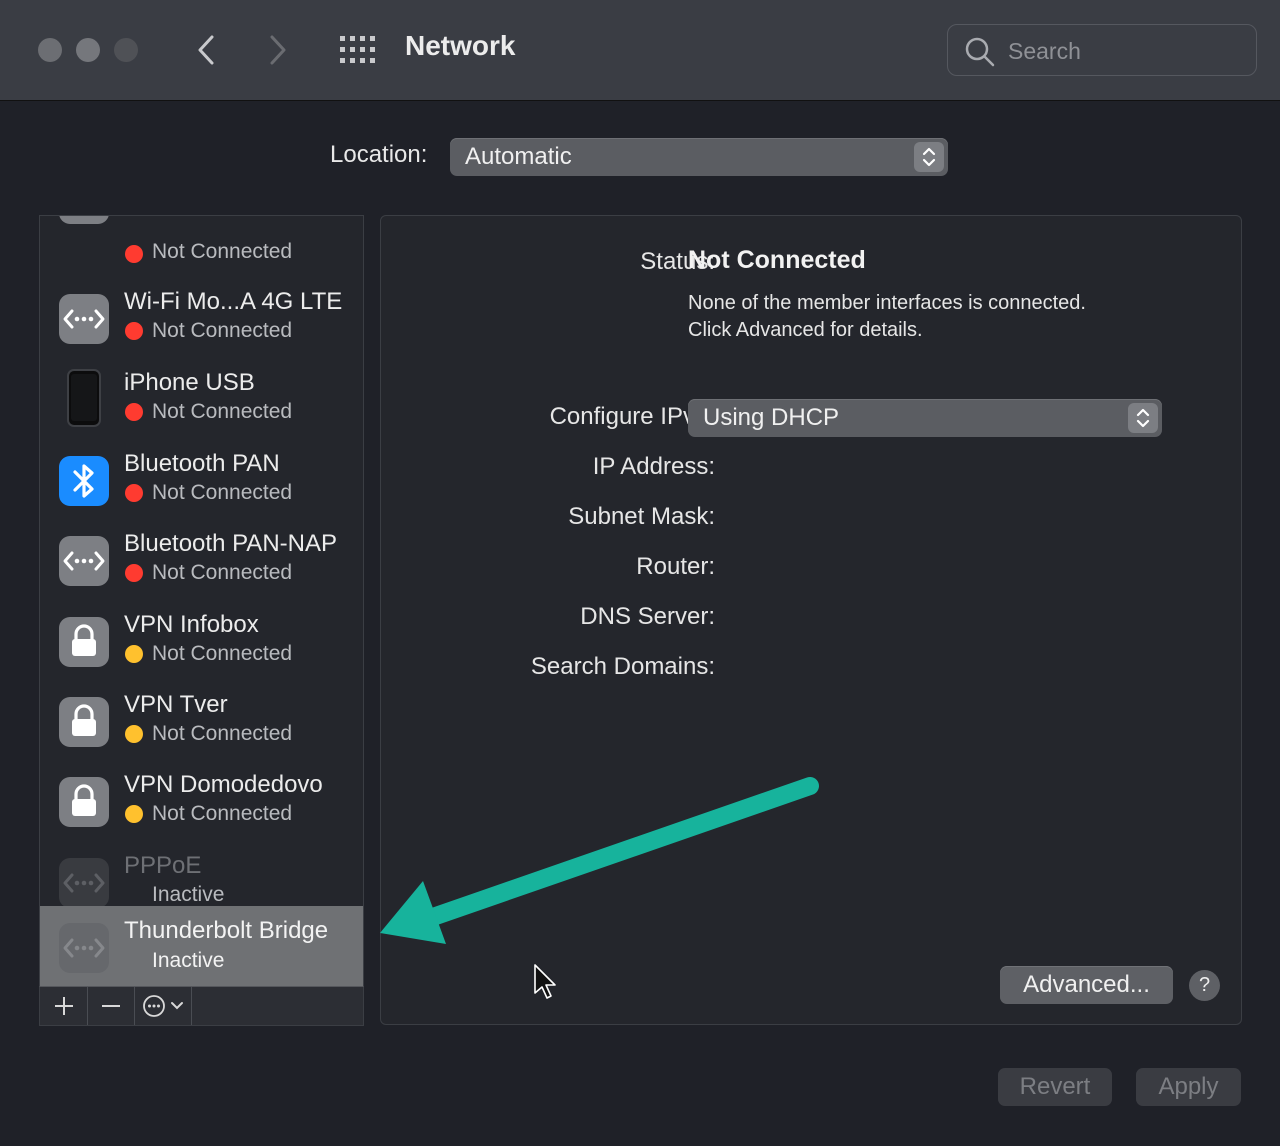  What do you see at coordinates (699, 157) in the screenshot?
I see `location-select: Automatic` at bounding box center [699, 157].